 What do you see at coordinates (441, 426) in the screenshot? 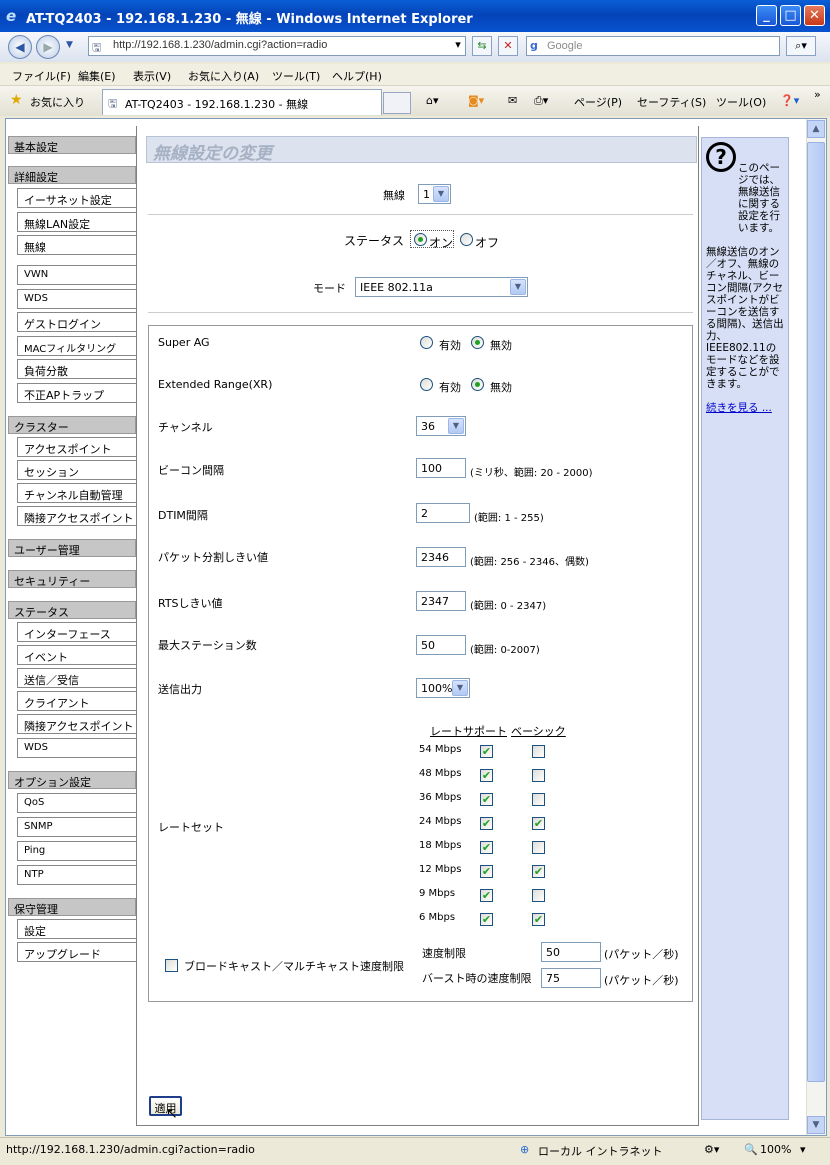
I see `channel-select: 36 ▼` at bounding box center [441, 426].